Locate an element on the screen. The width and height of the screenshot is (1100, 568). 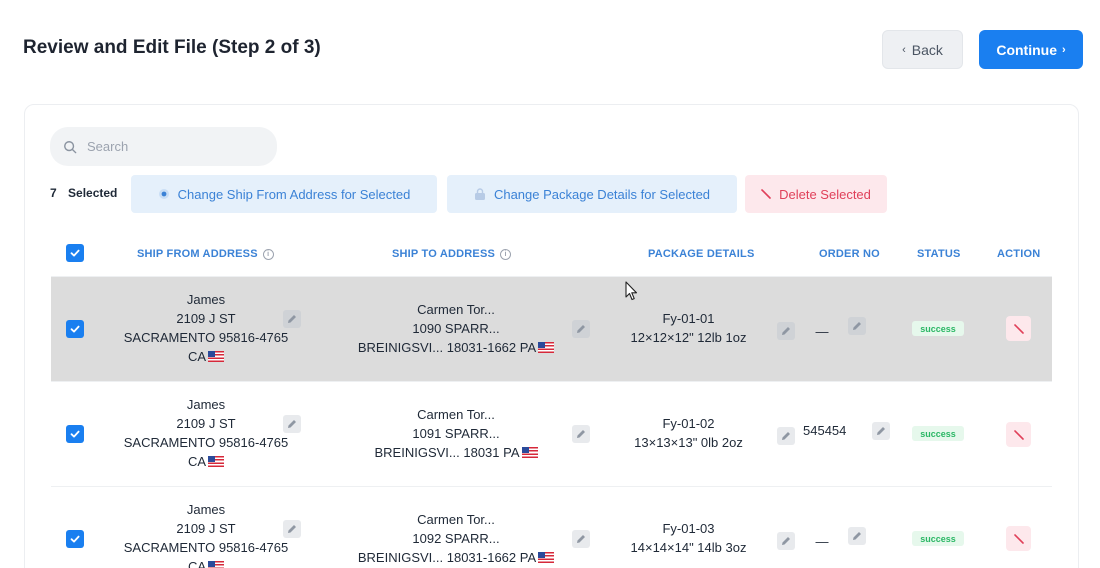
col-ship-from-label: SHIP FROM ADDRESS is located at coordinates (197, 254).